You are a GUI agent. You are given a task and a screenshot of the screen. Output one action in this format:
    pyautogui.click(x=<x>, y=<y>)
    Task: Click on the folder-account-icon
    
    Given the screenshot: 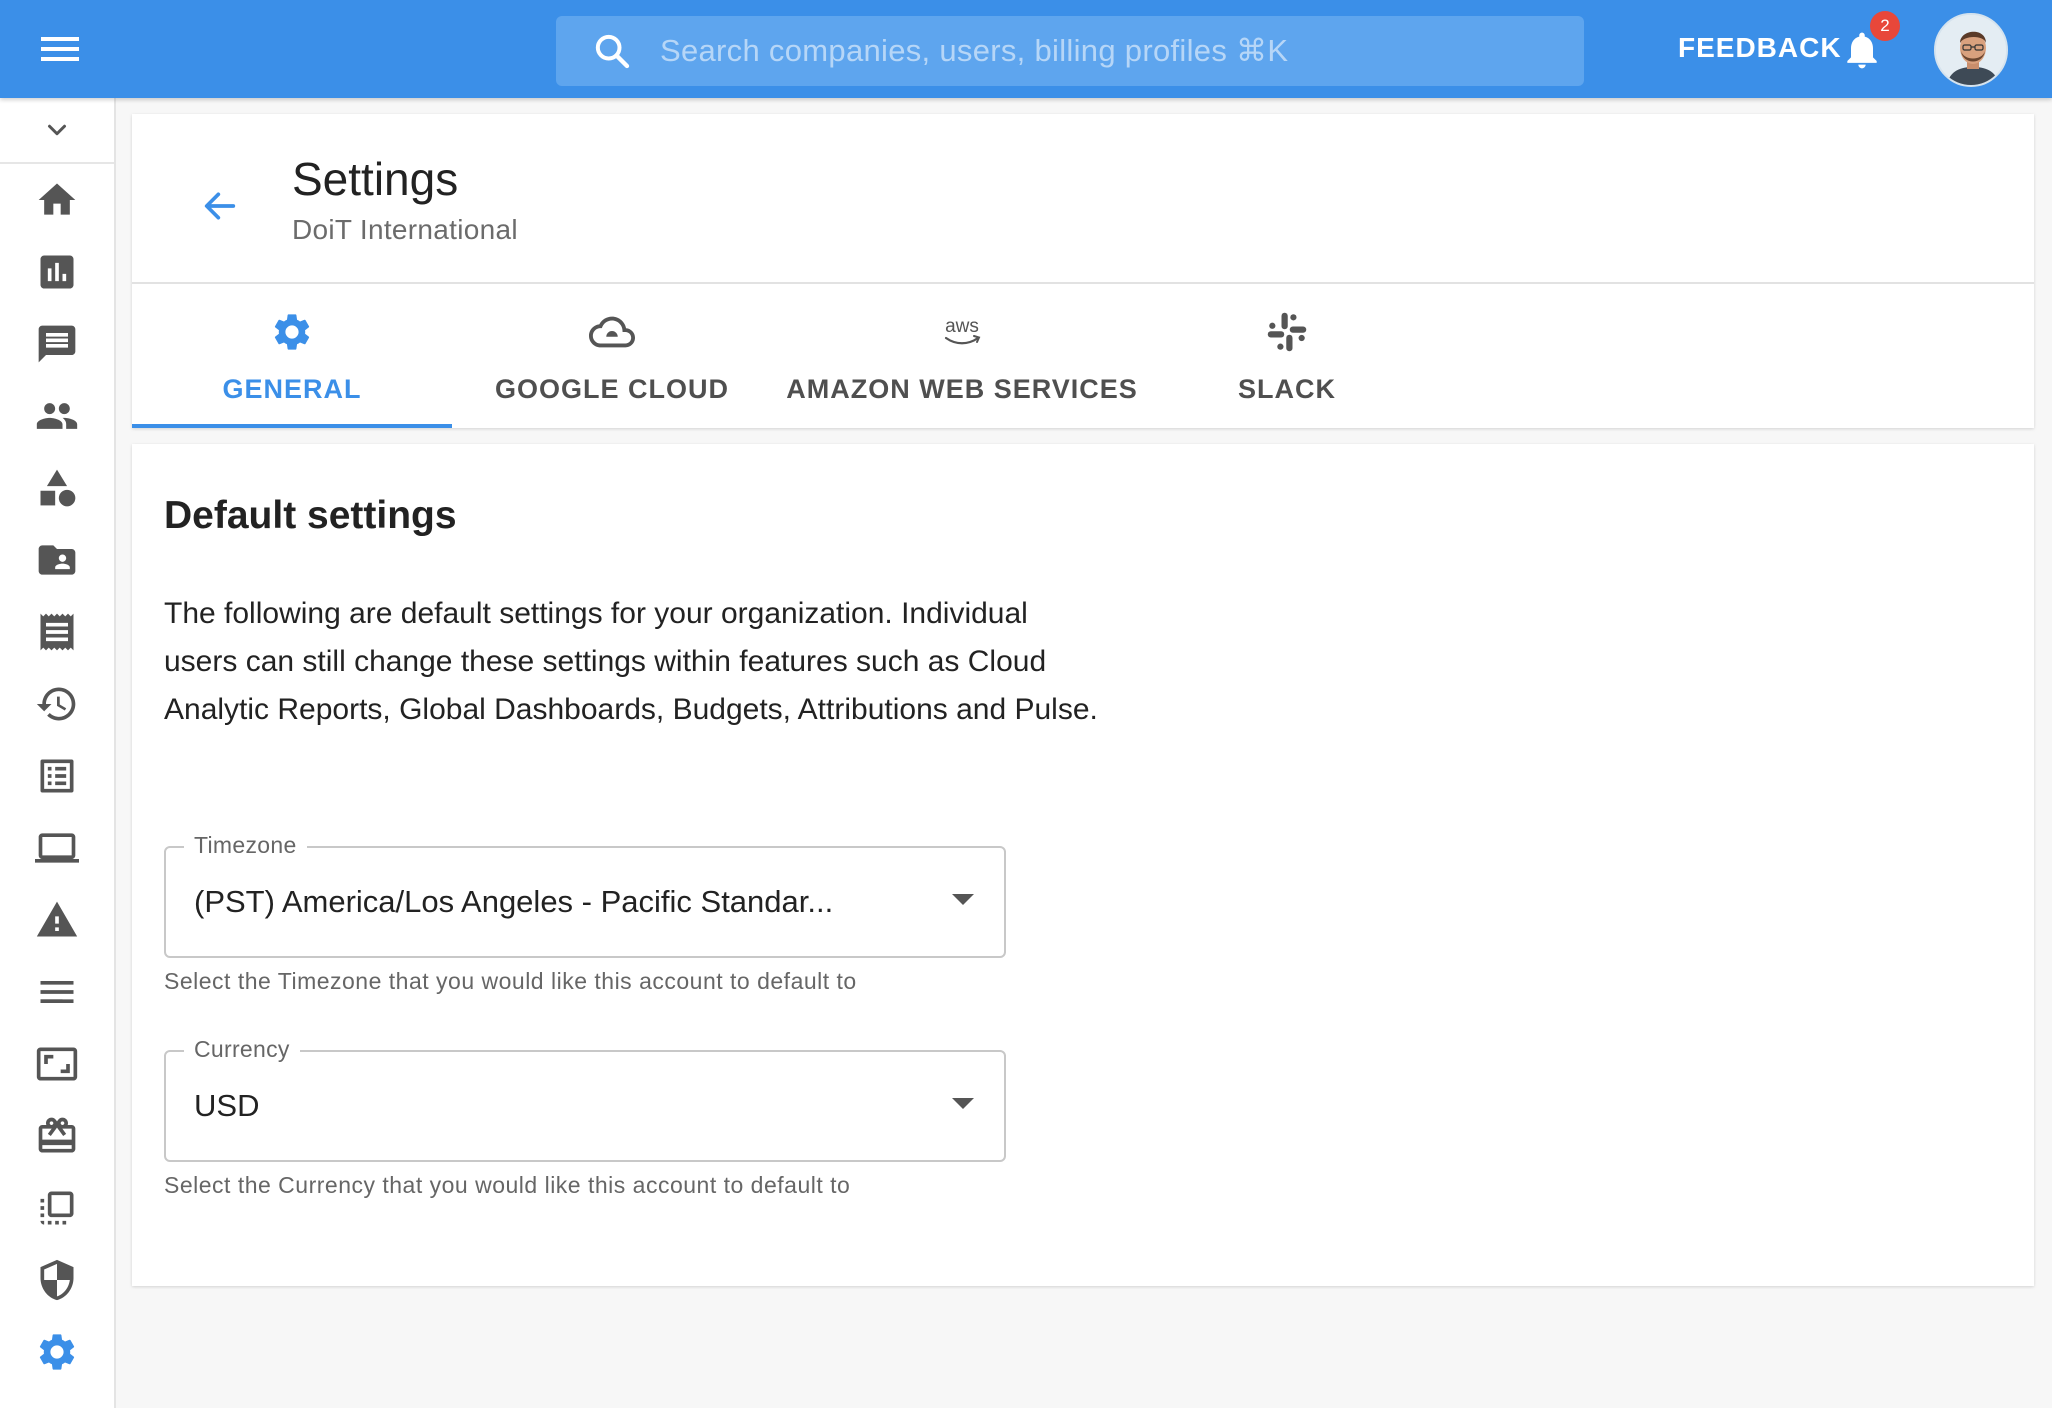 What is the action you would take?
    pyautogui.click(x=57, y=560)
    